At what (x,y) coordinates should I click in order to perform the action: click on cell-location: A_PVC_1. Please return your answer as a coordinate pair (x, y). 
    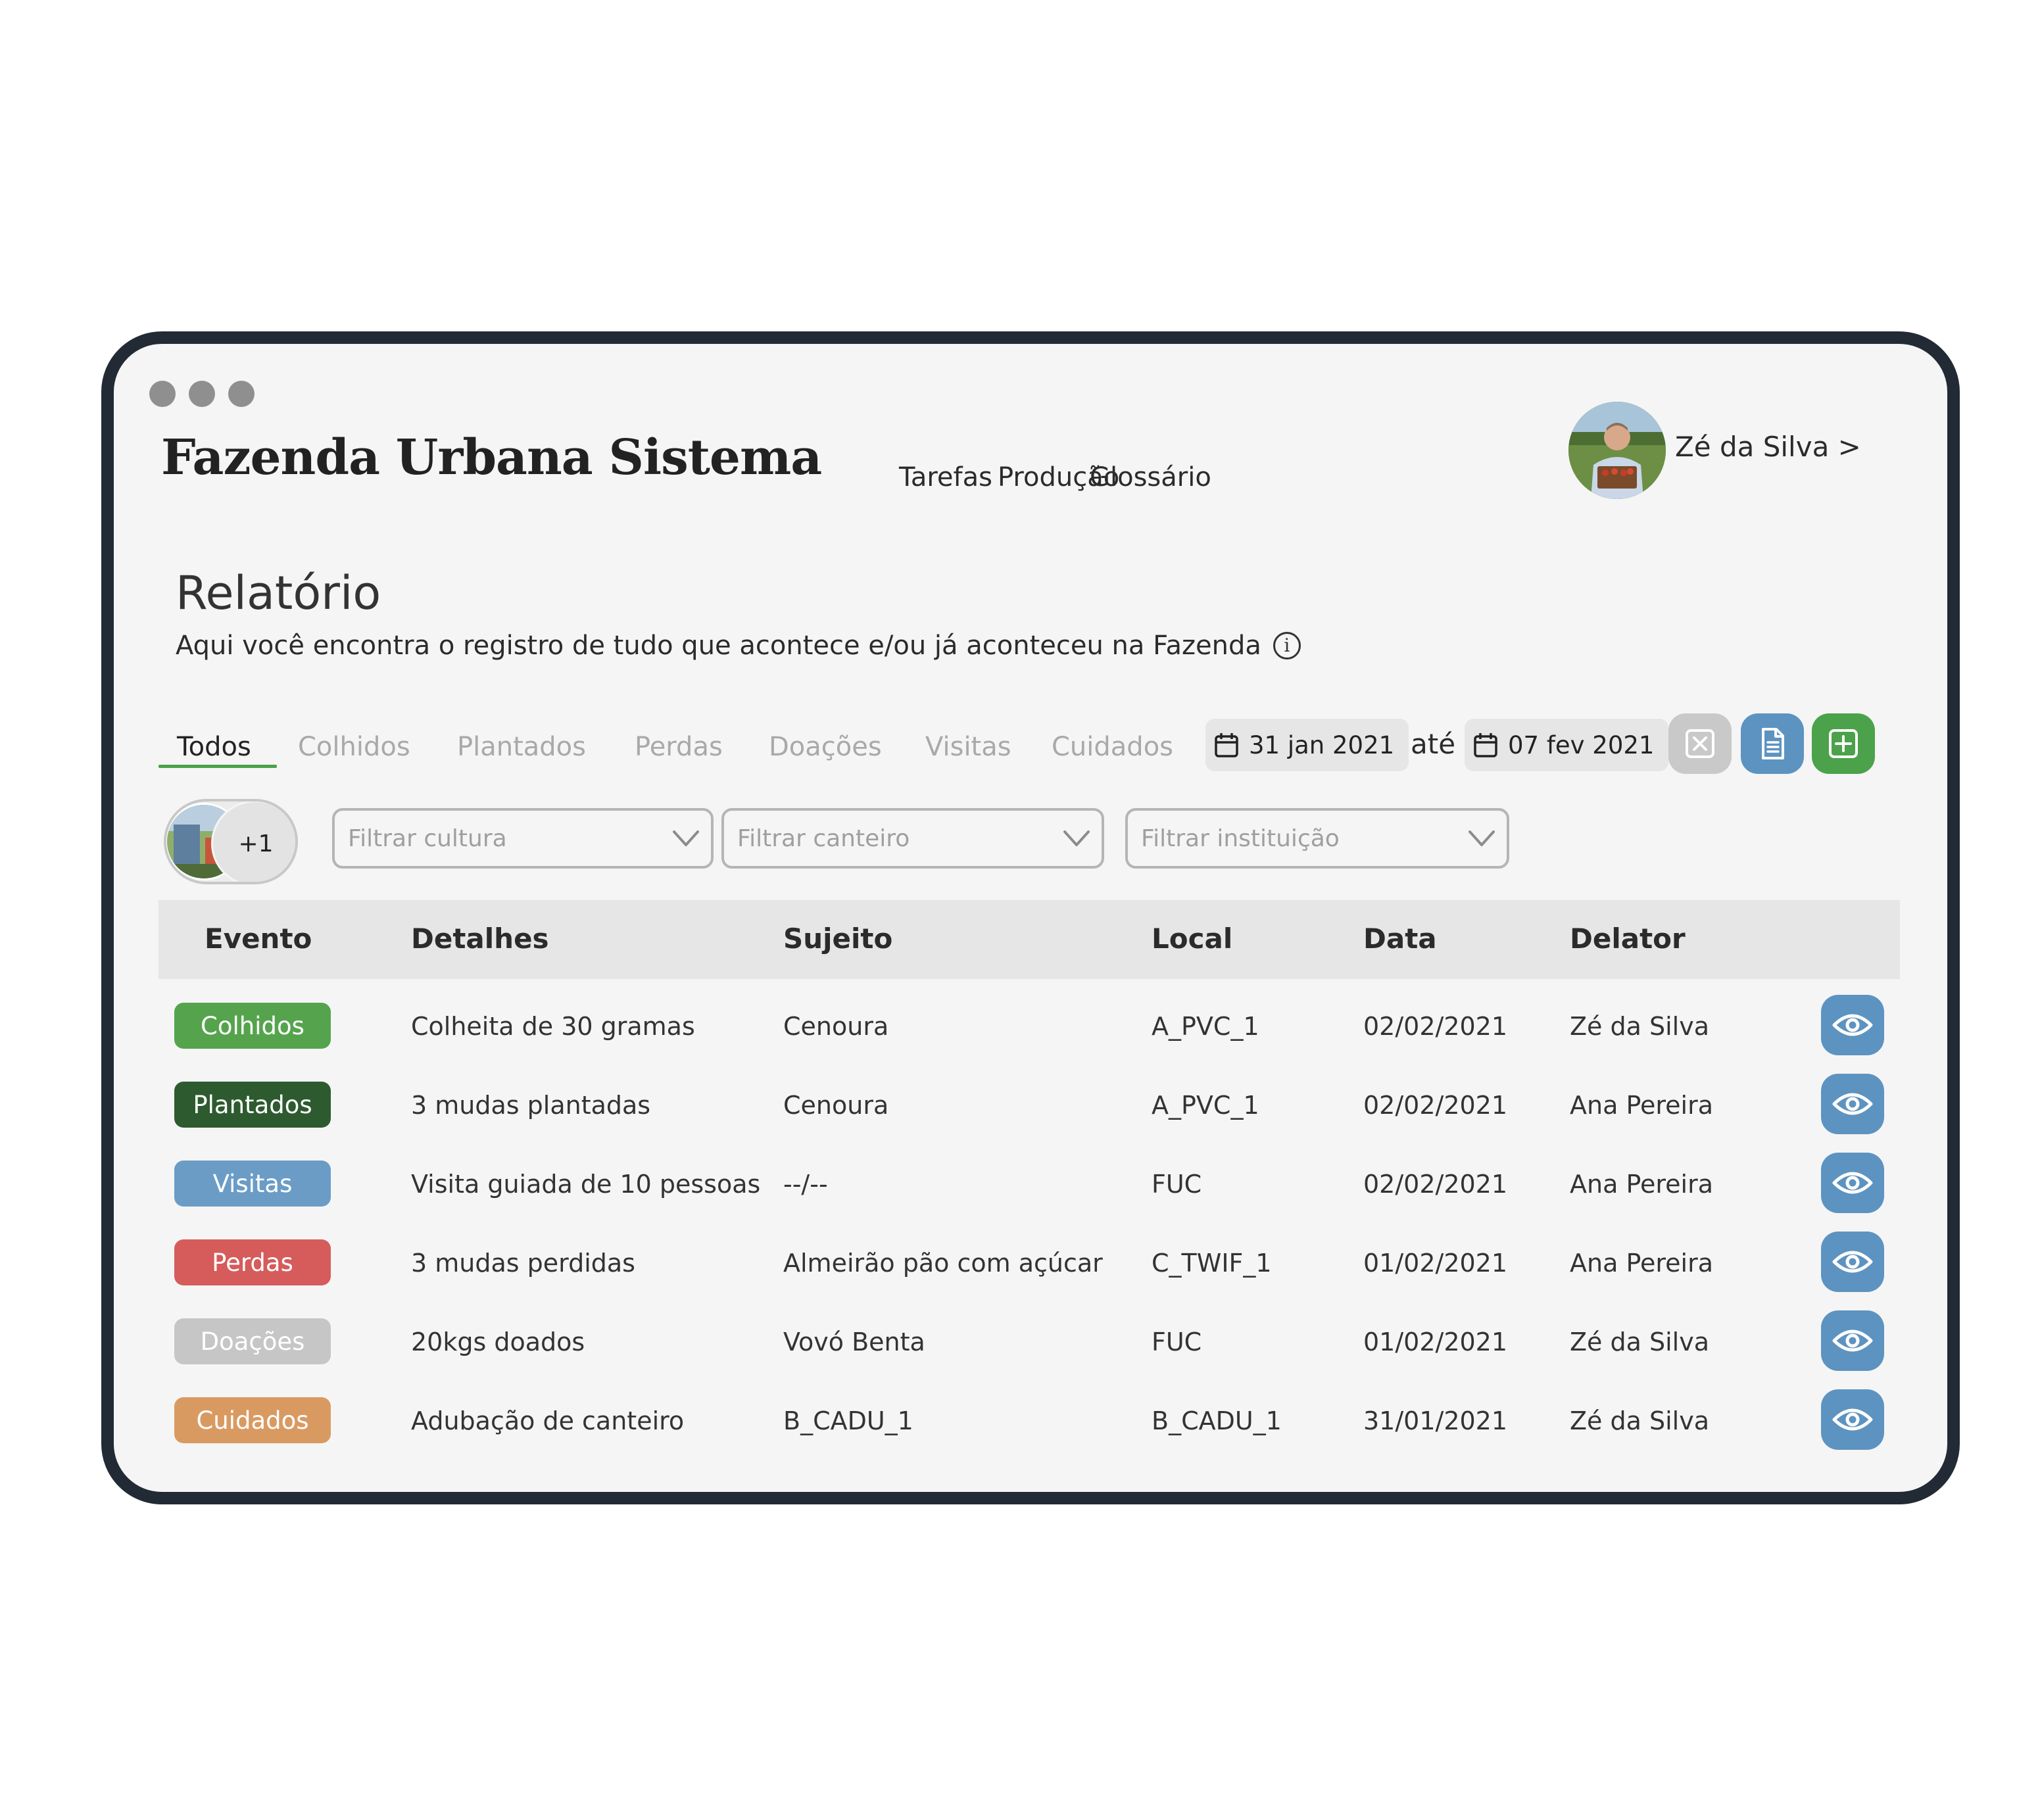
    Looking at the image, I should click on (1205, 1026).